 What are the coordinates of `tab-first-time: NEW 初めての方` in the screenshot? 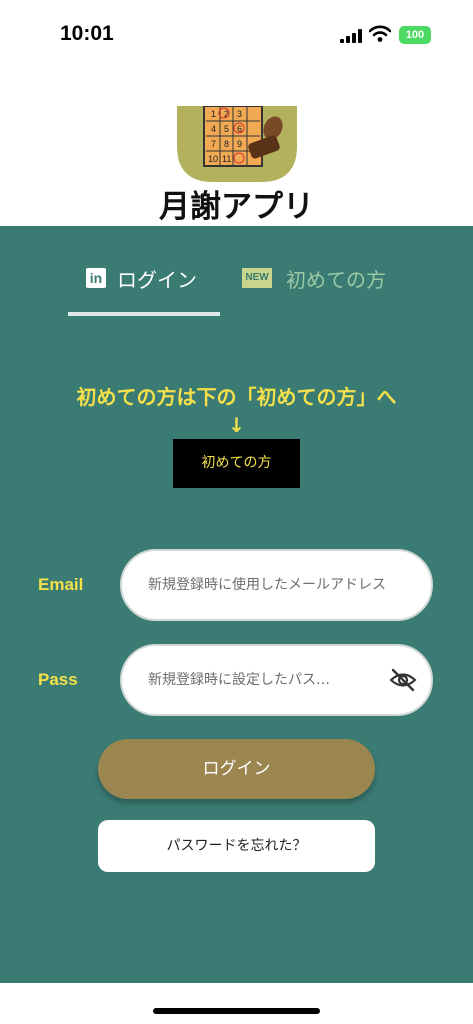 It's located at (314, 278).